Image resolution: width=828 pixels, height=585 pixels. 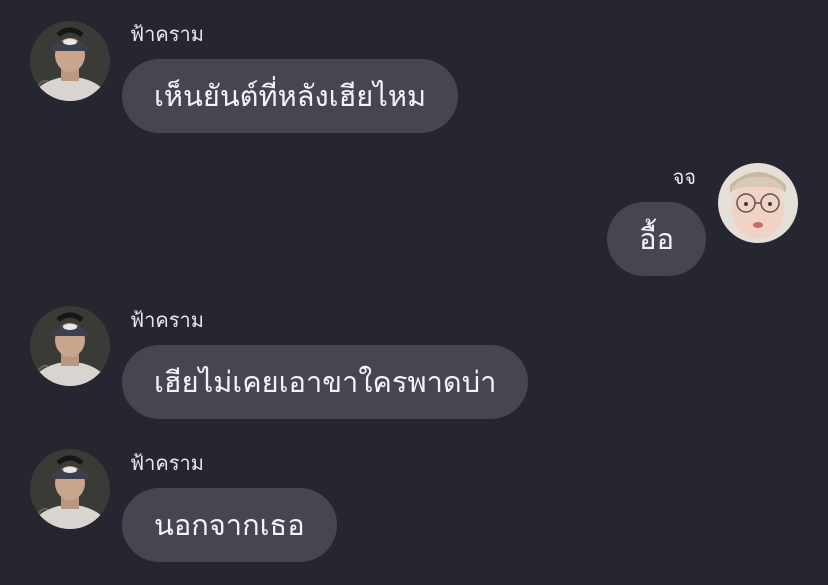 I want to click on avatar-jj, so click(x=758, y=203).